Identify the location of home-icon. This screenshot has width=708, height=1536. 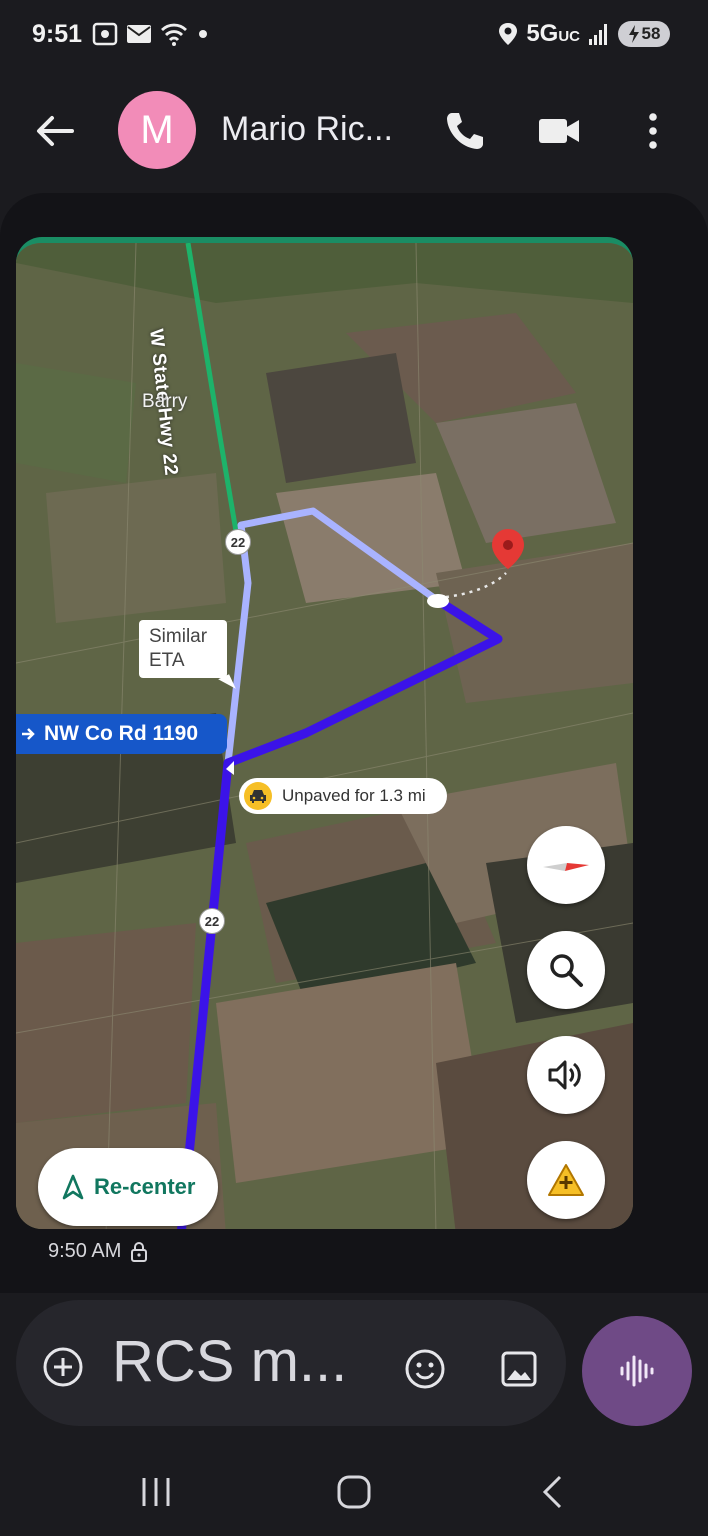
(354, 1492).